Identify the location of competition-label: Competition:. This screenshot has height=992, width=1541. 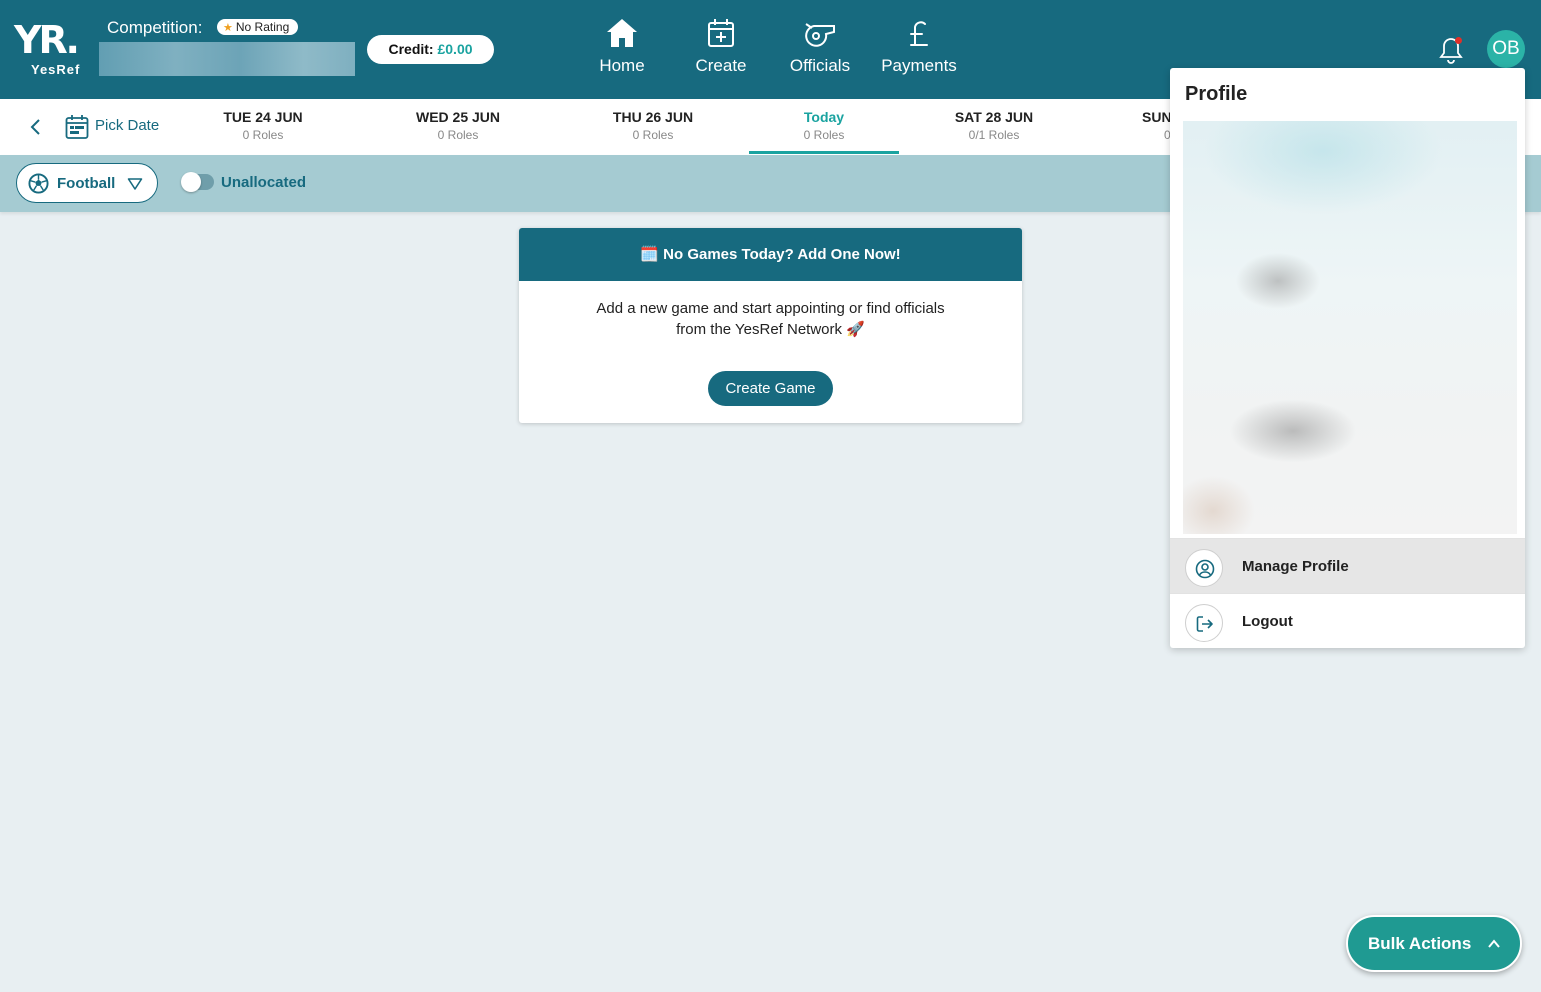
(155, 27).